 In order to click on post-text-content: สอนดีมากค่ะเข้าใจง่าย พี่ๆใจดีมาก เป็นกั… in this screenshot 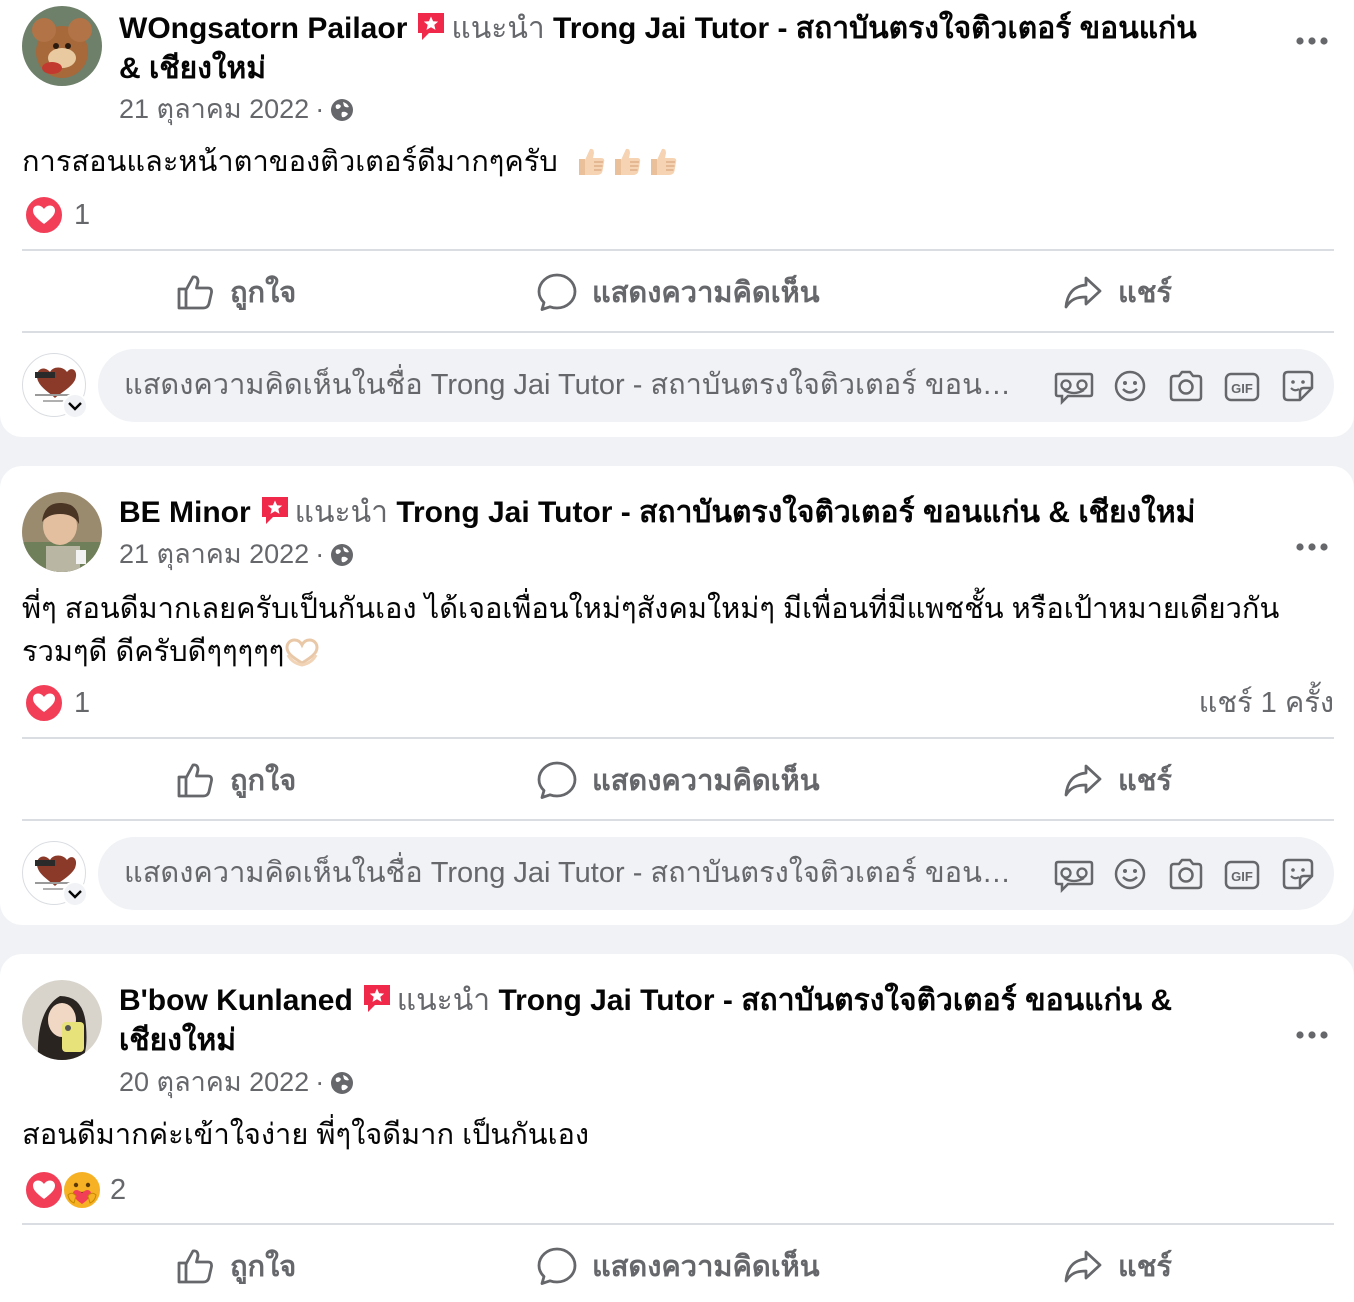, I will do `click(306, 1135)`.